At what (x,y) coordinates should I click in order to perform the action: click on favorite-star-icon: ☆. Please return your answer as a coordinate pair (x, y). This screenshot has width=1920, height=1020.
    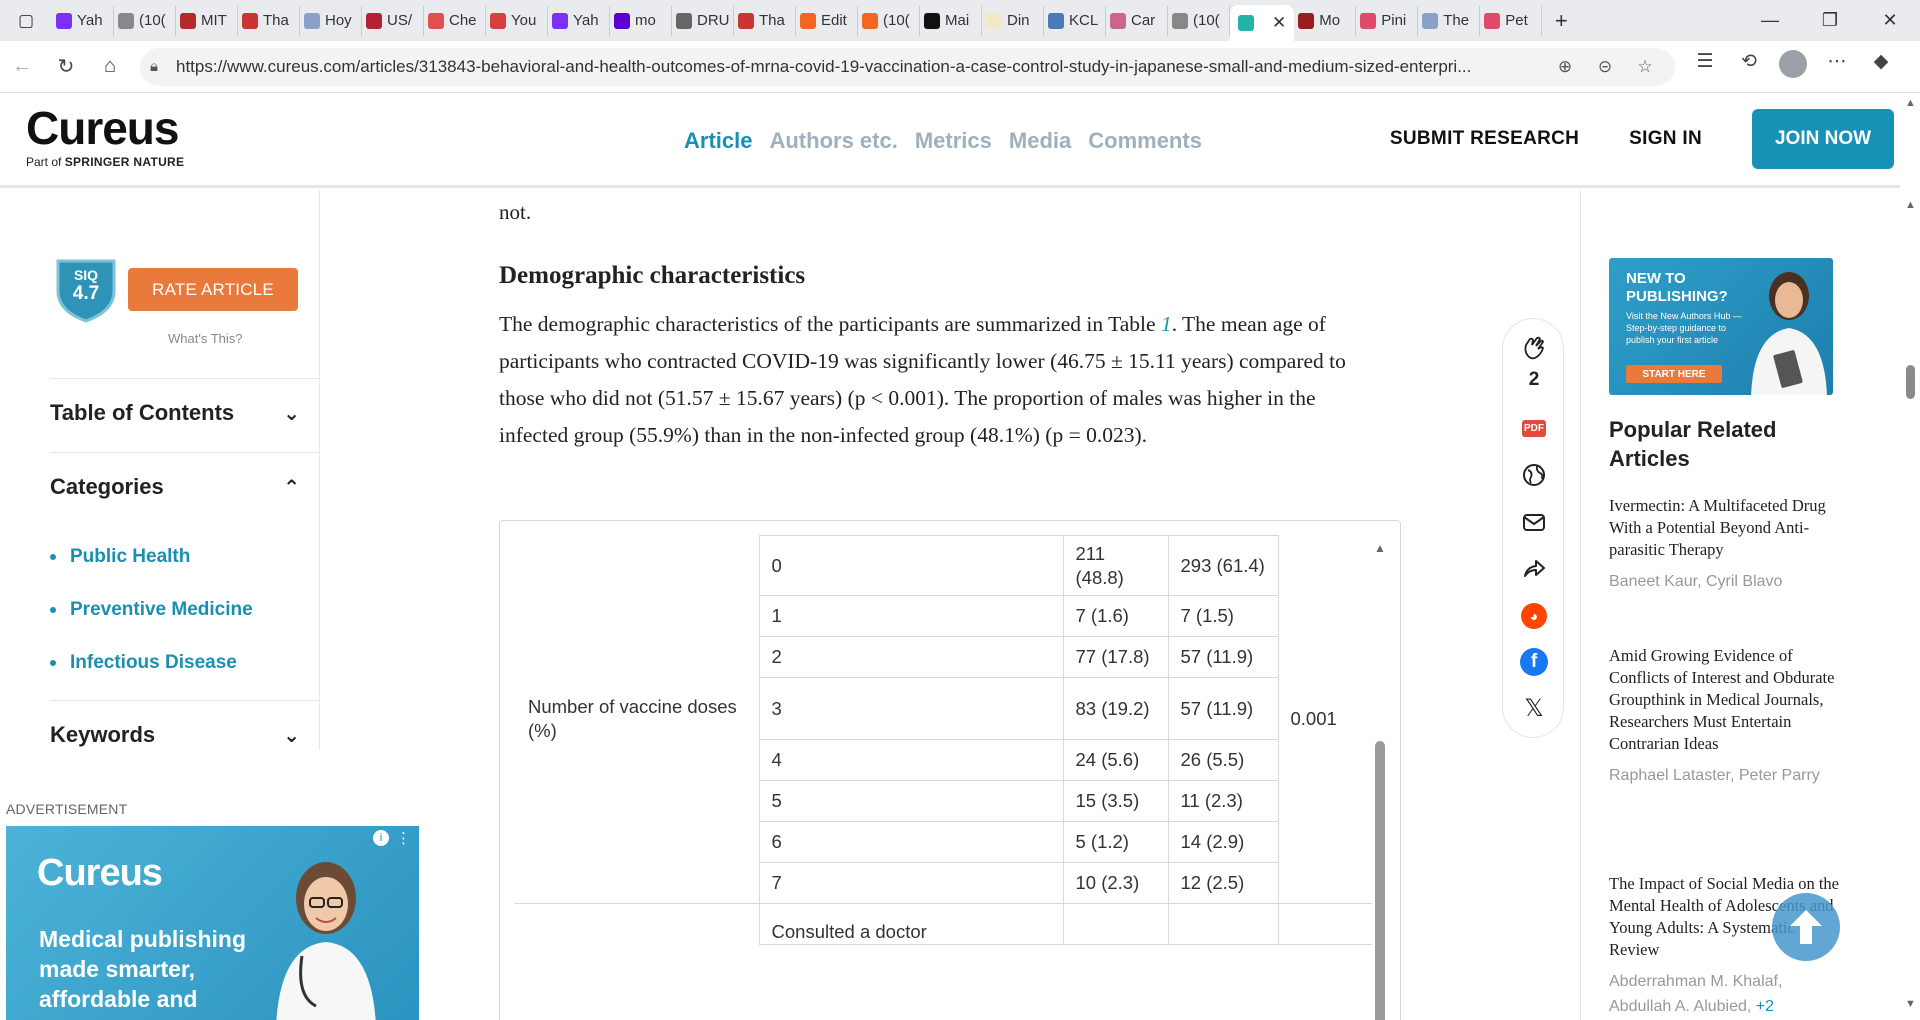
    Looking at the image, I should click on (1645, 67).